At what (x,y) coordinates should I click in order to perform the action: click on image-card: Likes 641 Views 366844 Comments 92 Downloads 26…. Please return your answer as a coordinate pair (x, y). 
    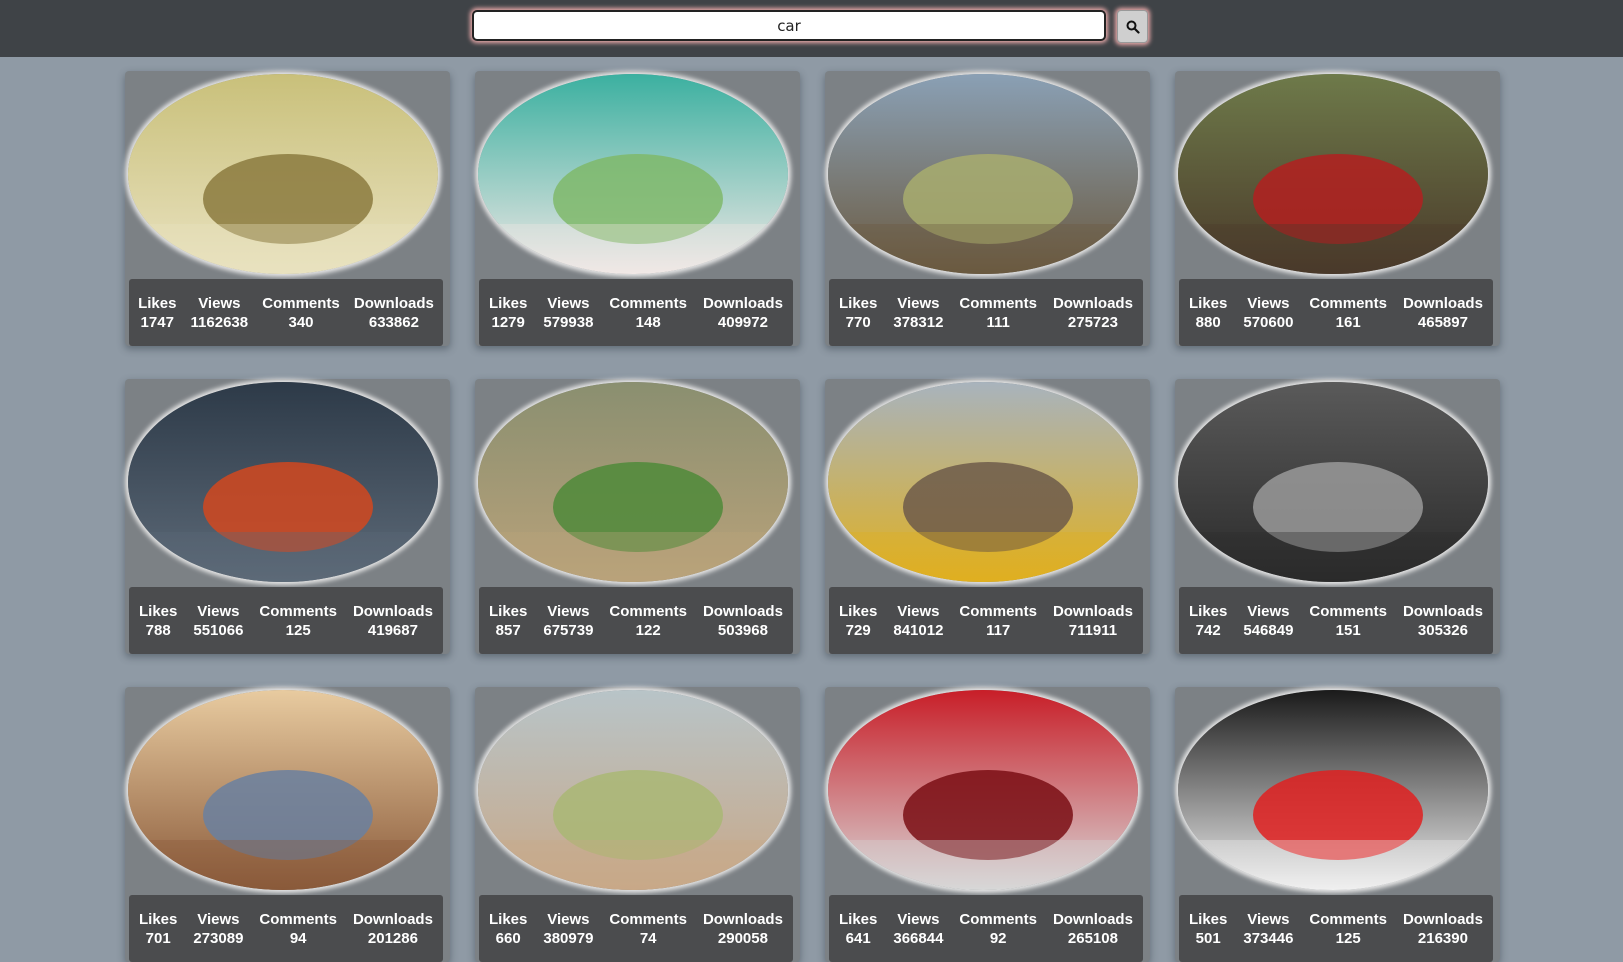
    Looking at the image, I should click on (987, 824).